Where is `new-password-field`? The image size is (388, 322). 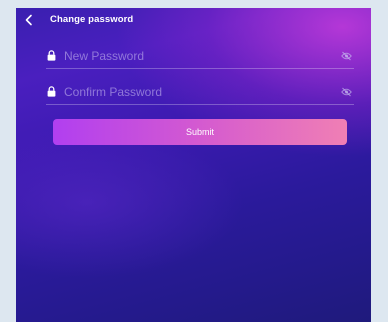 new-password-field is located at coordinates (200, 57).